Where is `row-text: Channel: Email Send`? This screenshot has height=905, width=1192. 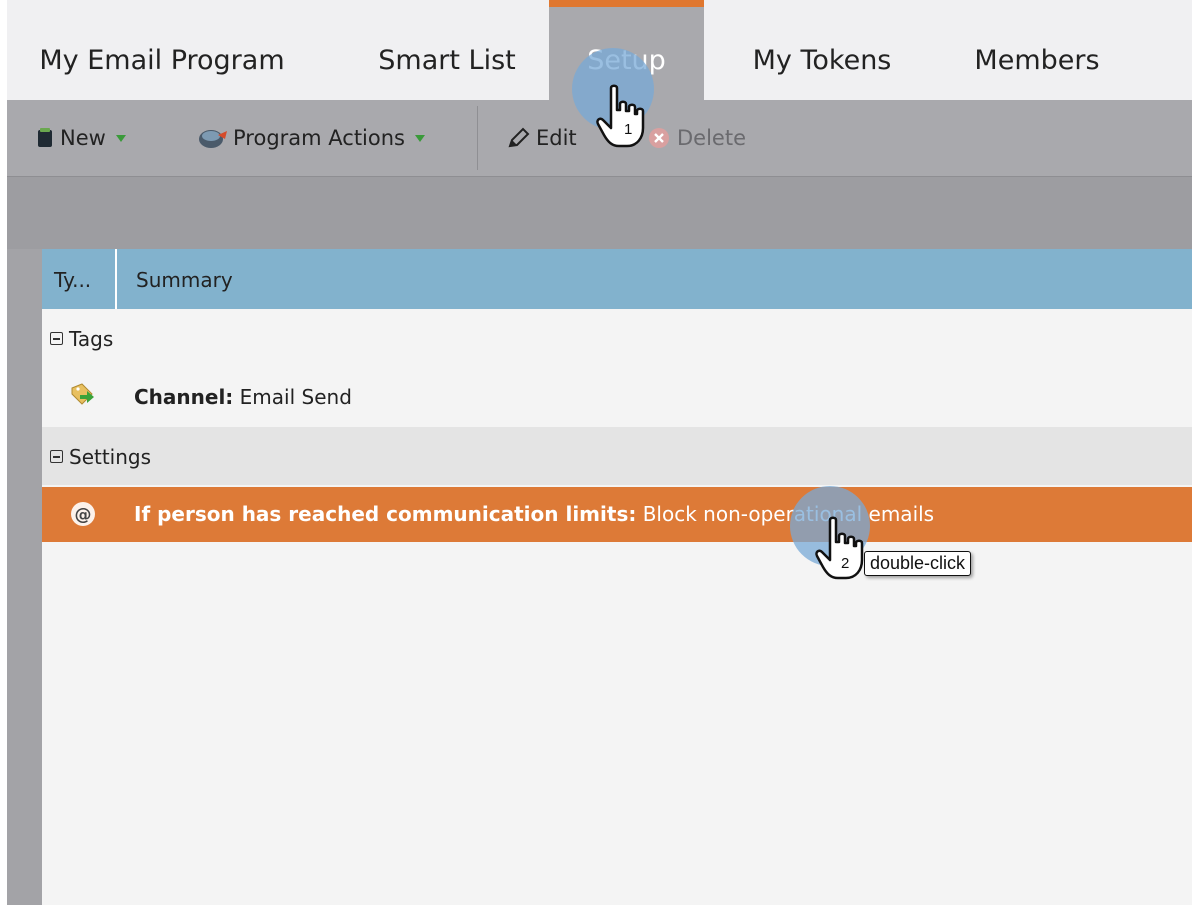
row-text: Channel: Email Send is located at coordinates (243, 397).